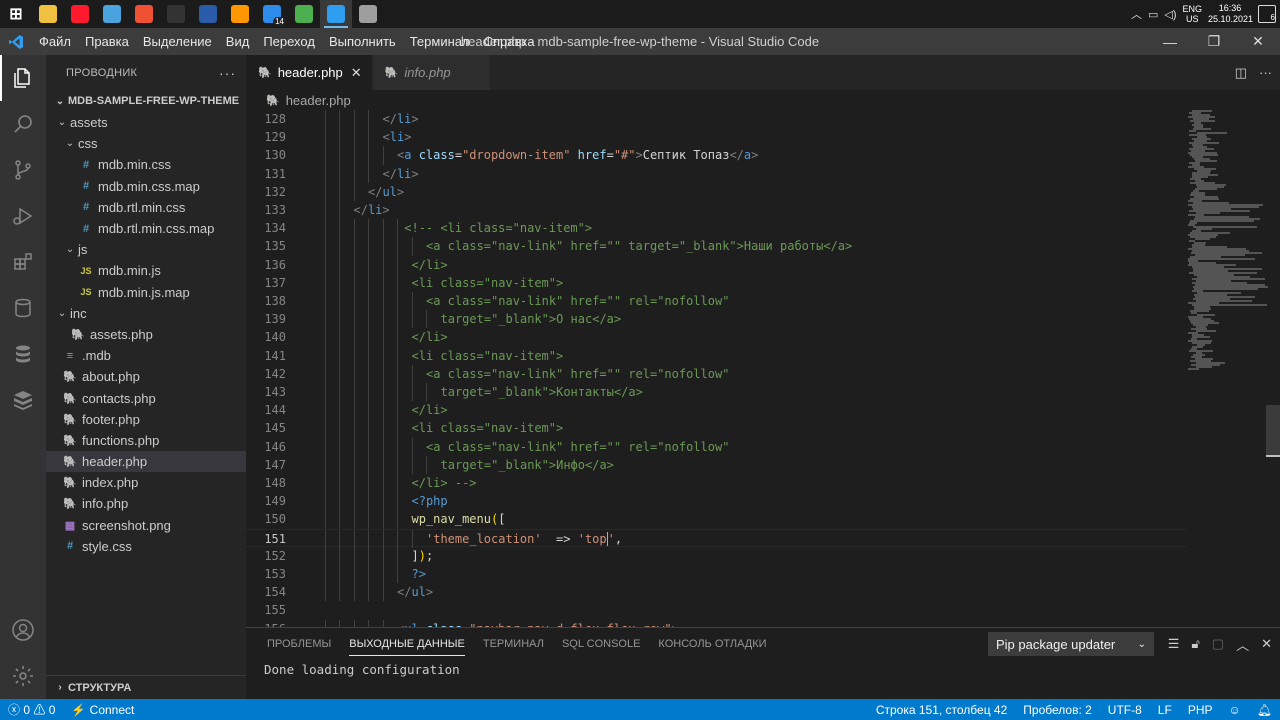  I want to click on settings-gear-icon, so click(23, 676).